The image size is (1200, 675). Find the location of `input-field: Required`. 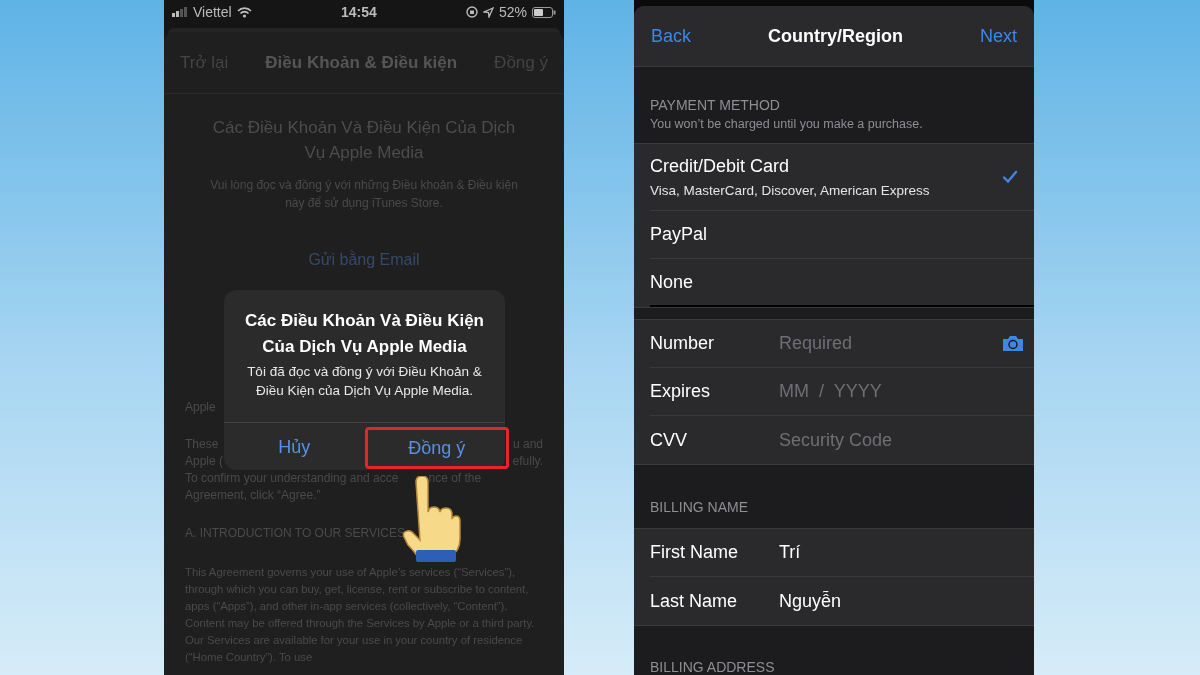

input-field: Required is located at coordinates (890, 343).